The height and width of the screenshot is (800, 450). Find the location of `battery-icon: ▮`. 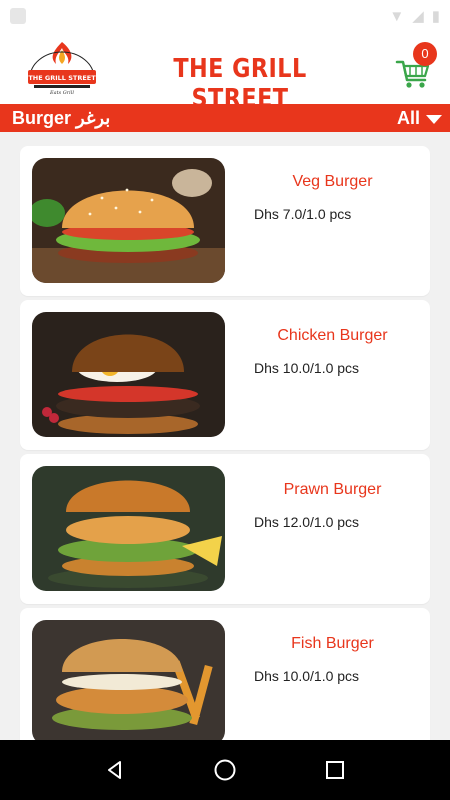

battery-icon: ▮ is located at coordinates (435, 16).